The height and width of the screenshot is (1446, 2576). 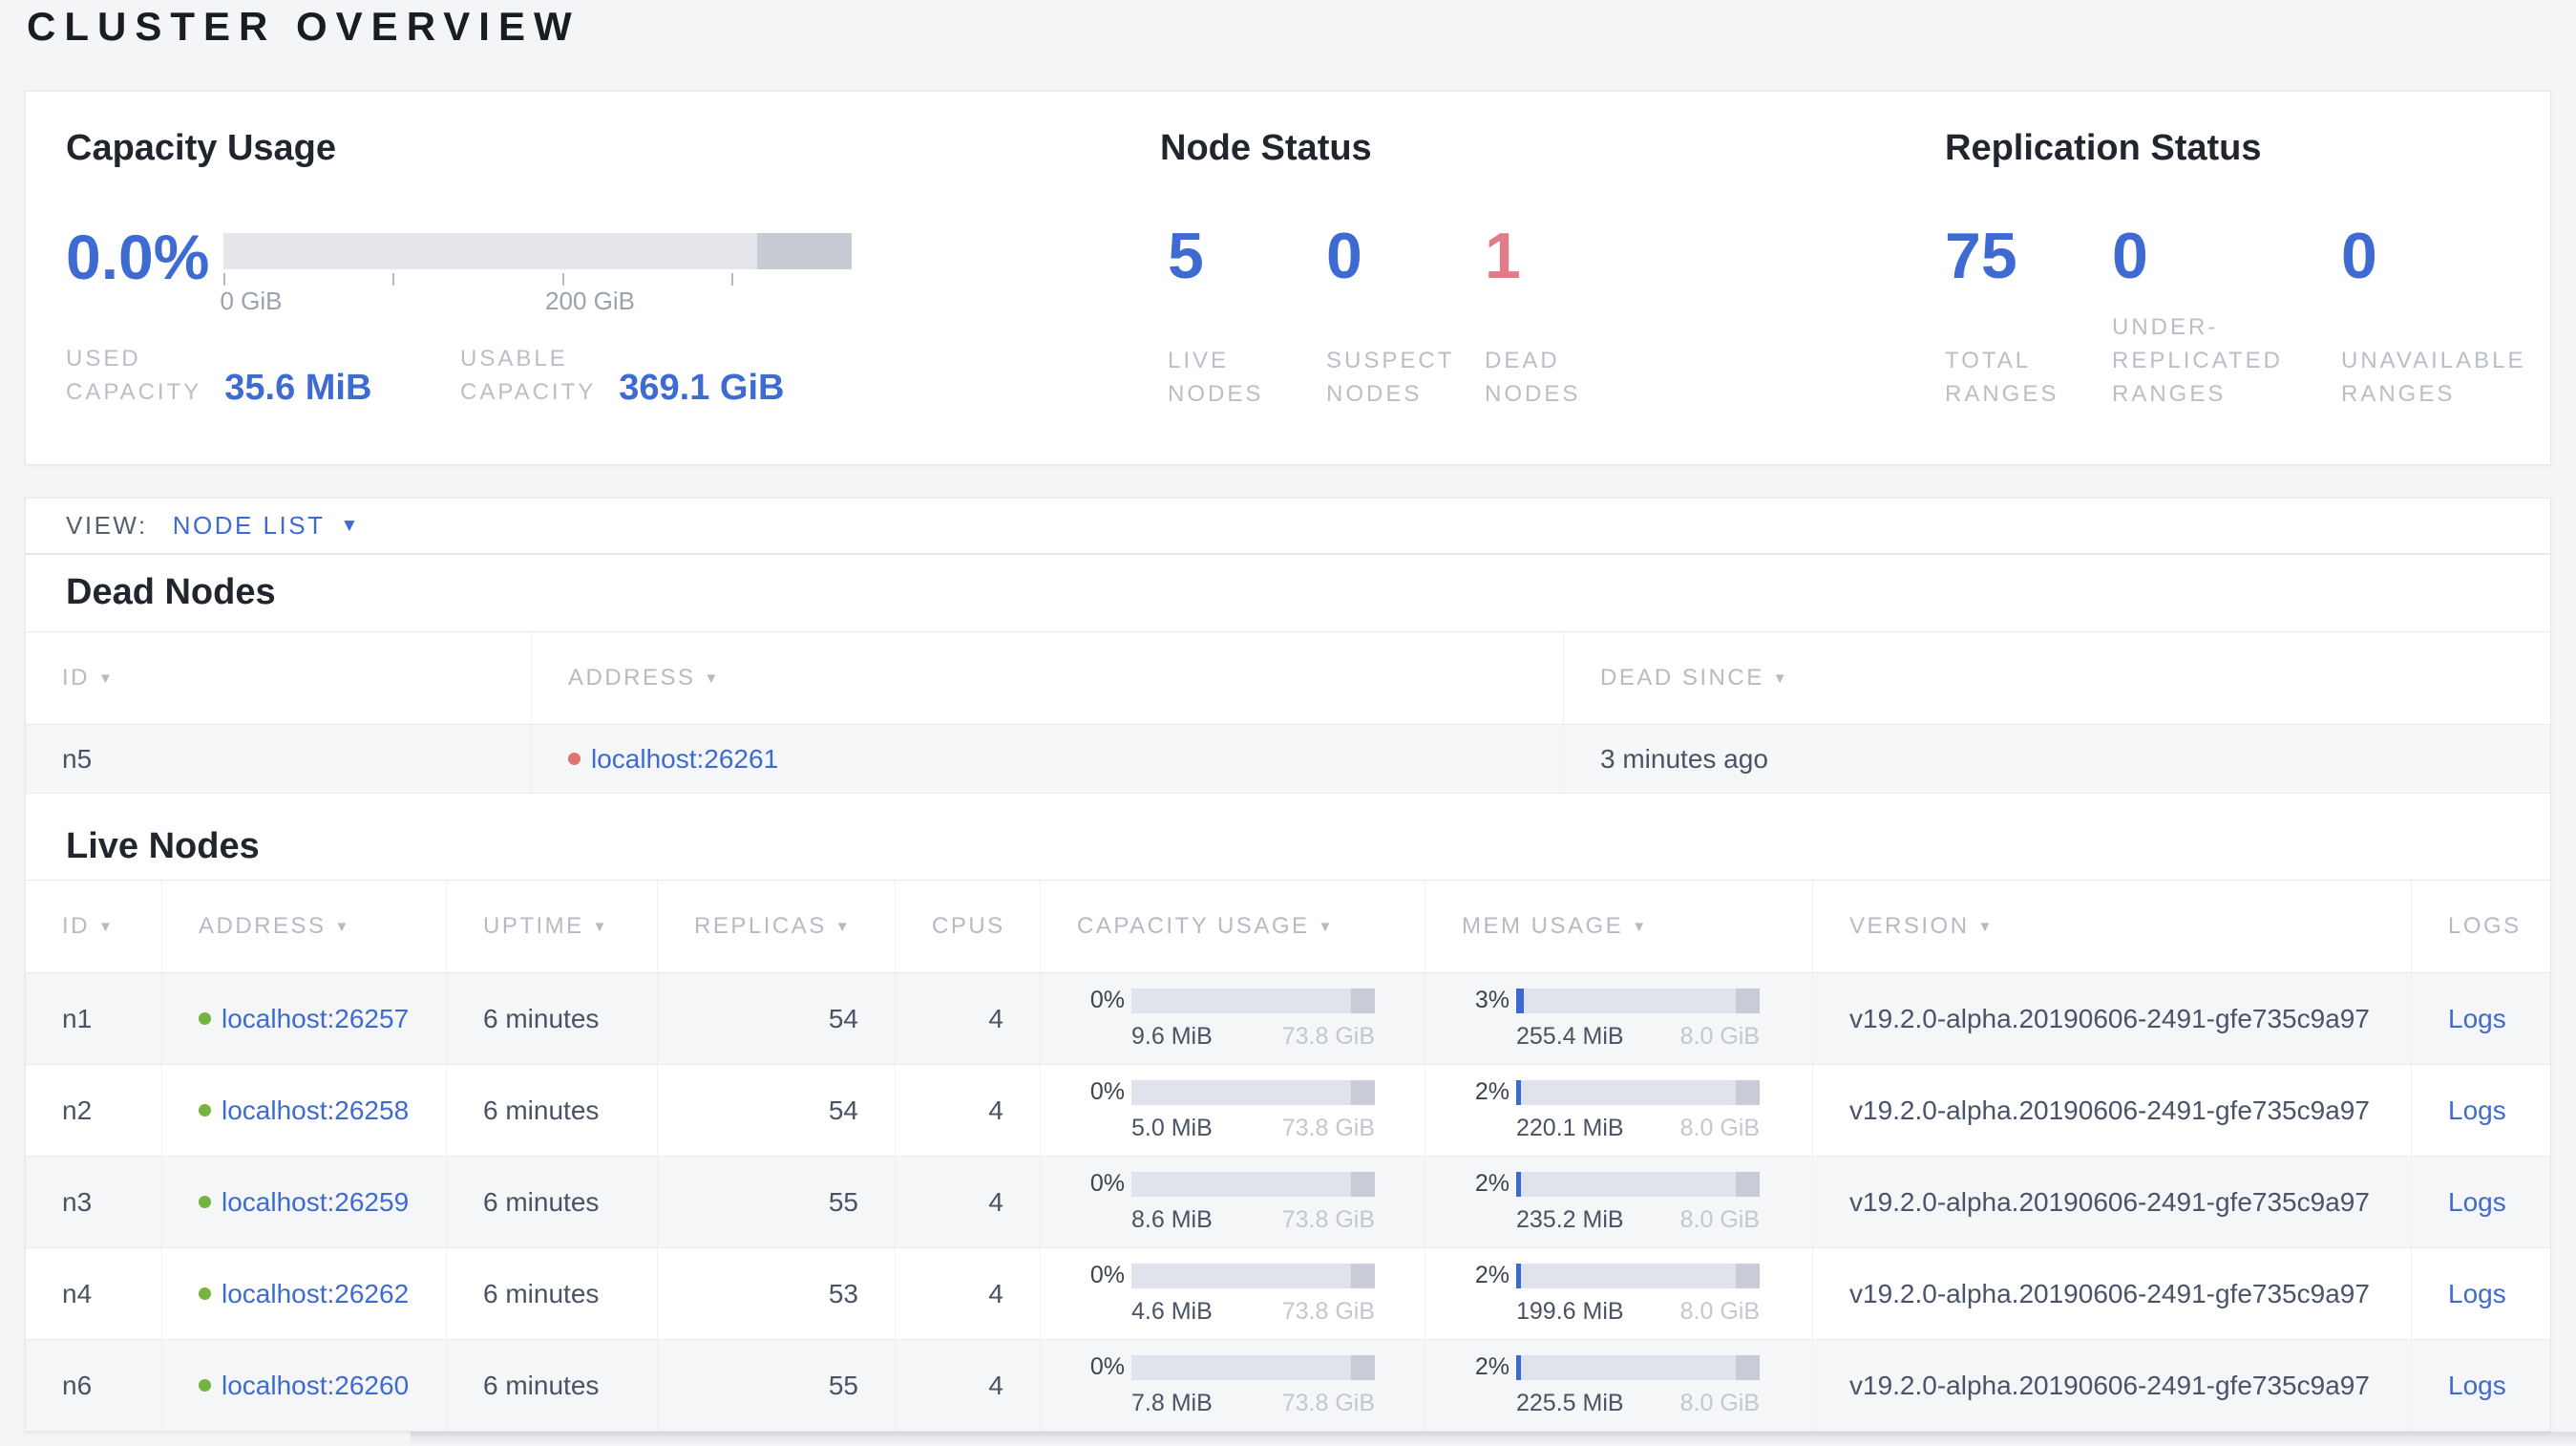 What do you see at coordinates (315, 1110) in the screenshot?
I see `node-address-link: localhost:26258` at bounding box center [315, 1110].